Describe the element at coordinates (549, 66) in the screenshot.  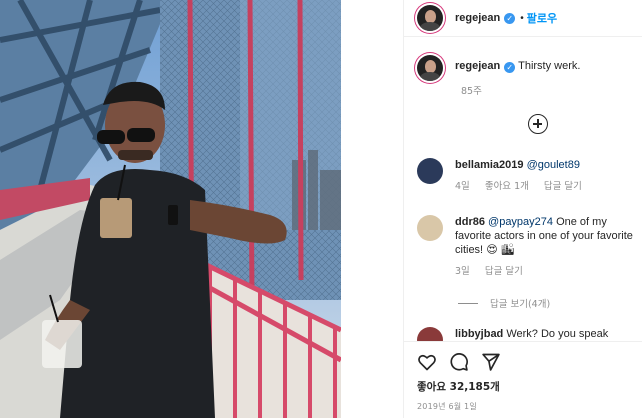
I see `caption-text: Thirsty werk.` at that location.